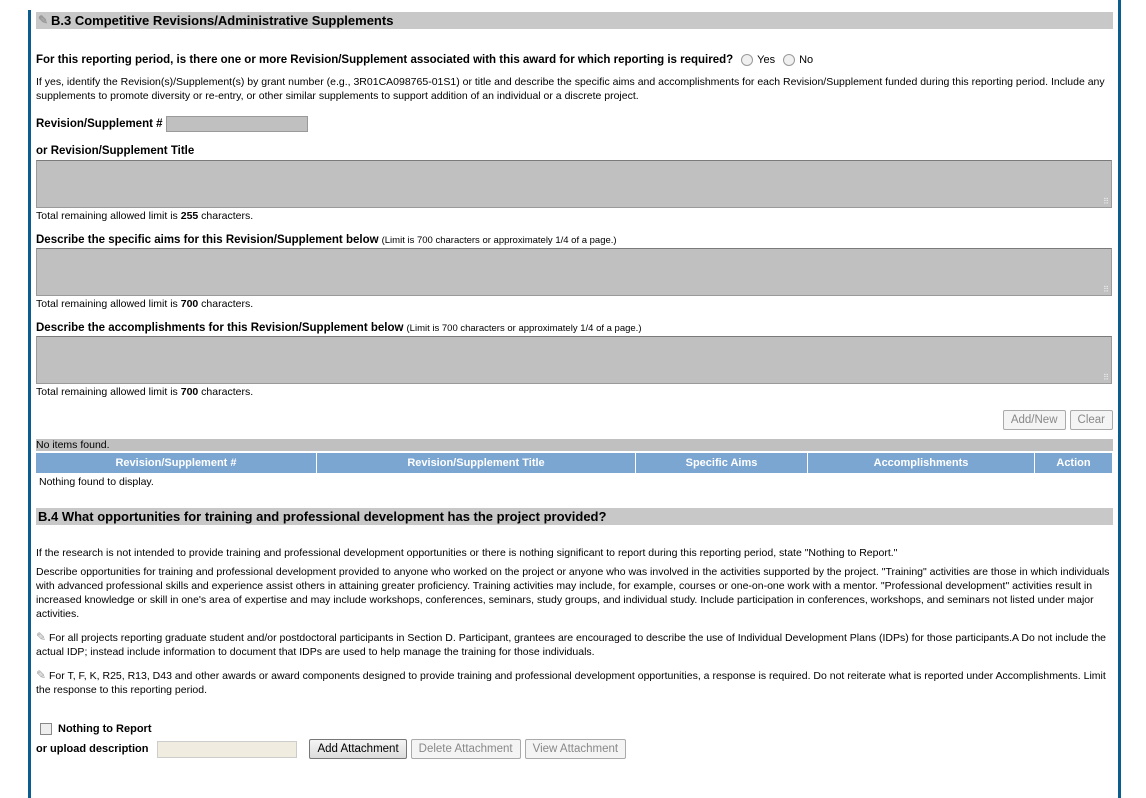 This screenshot has width=1146, height=798. Describe the element at coordinates (721, 462) in the screenshot. I see `col-specific-aims: Specific Aims` at that location.